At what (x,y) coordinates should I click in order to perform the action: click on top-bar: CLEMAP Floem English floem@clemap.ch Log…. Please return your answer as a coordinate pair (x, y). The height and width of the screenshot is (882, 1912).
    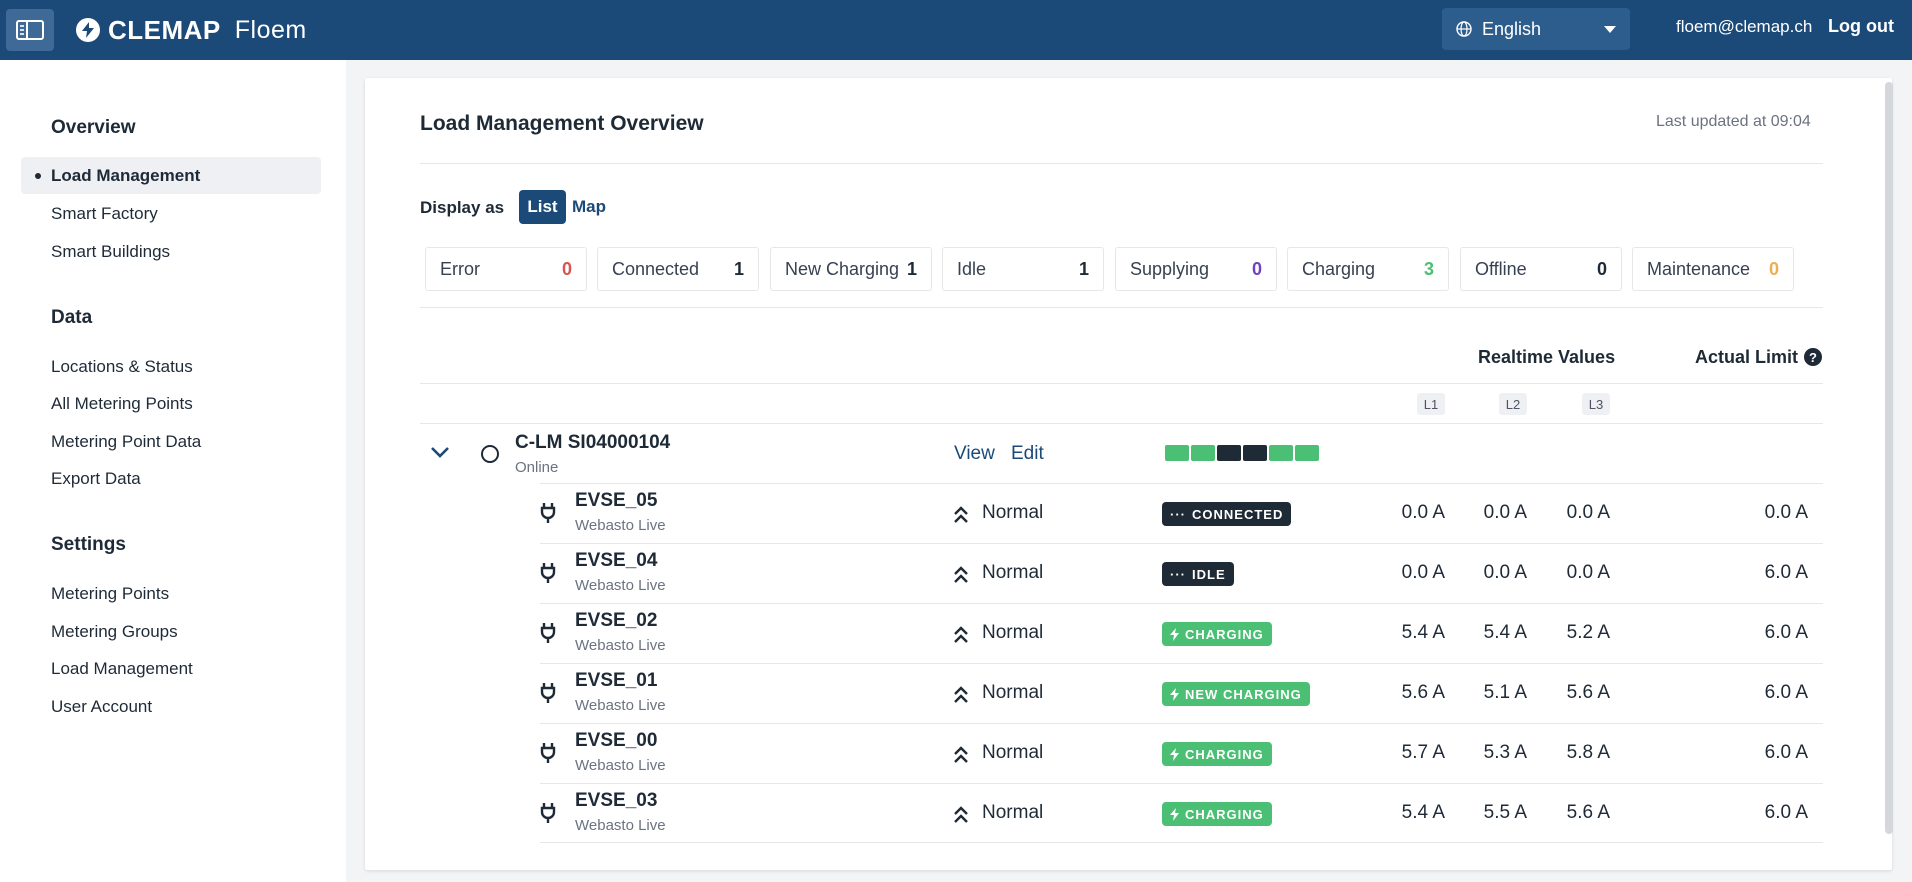
    Looking at the image, I should click on (956, 30).